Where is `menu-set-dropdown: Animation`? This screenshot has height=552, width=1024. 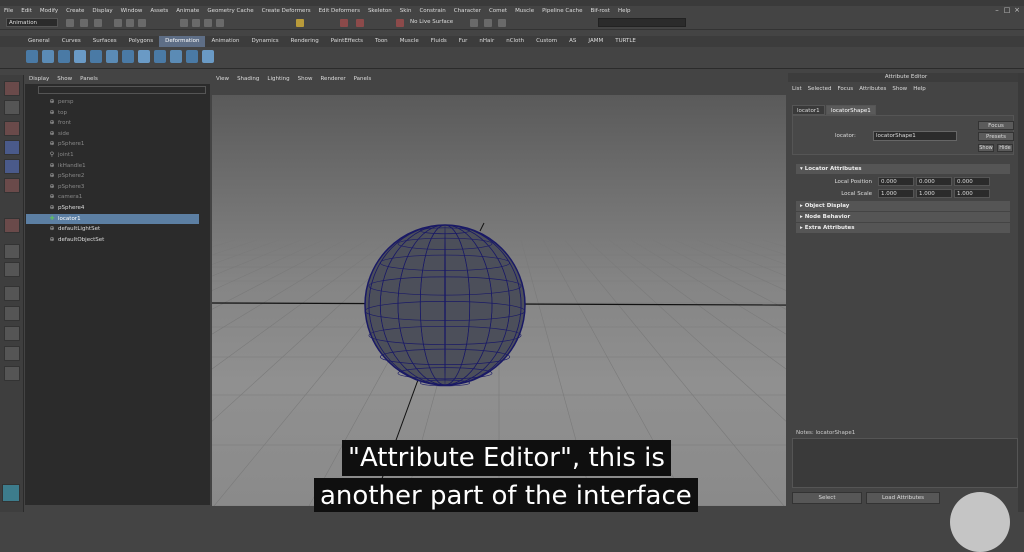 menu-set-dropdown: Animation is located at coordinates (32, 22).